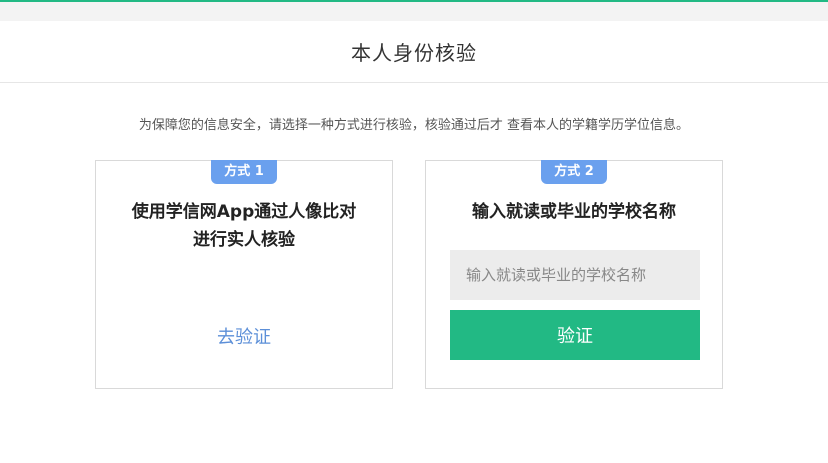 Image resolution: width=828 pixels, height=463 pixels. What do you see at coordinates (244, 336) in the screenshot?
I see `go-verify-link: 去验证` at bounding box center [244, 336].